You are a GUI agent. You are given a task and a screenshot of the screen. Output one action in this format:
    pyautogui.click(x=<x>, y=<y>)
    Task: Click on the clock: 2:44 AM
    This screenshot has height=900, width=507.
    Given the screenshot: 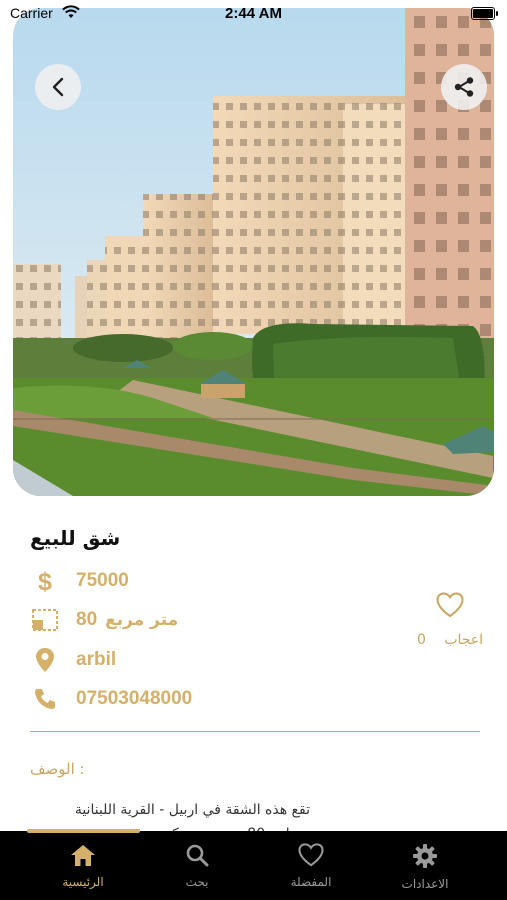 What is the action you would take?
    pyautogui.click(x=253, y=13)
    